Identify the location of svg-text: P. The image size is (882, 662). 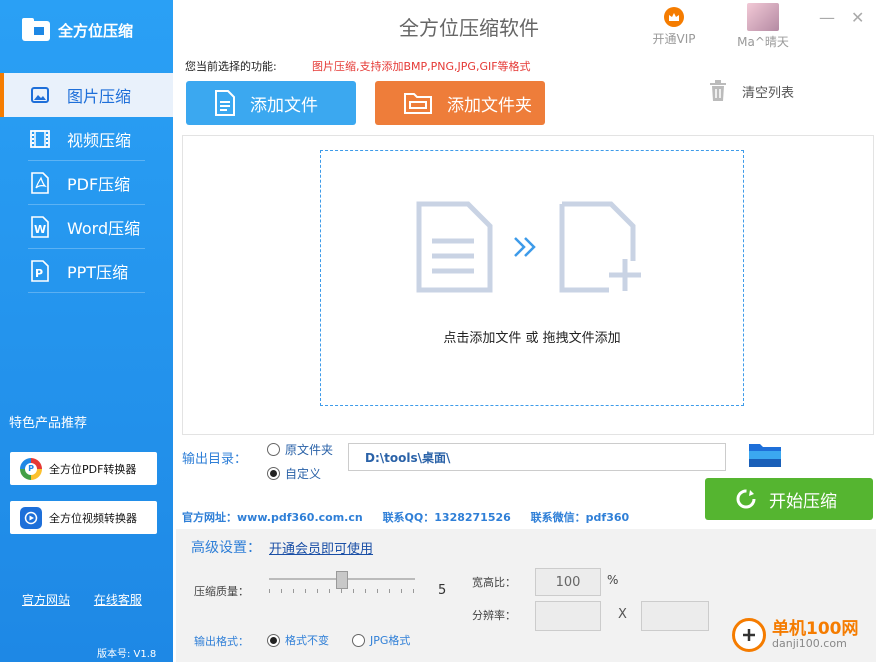
(39, 273).